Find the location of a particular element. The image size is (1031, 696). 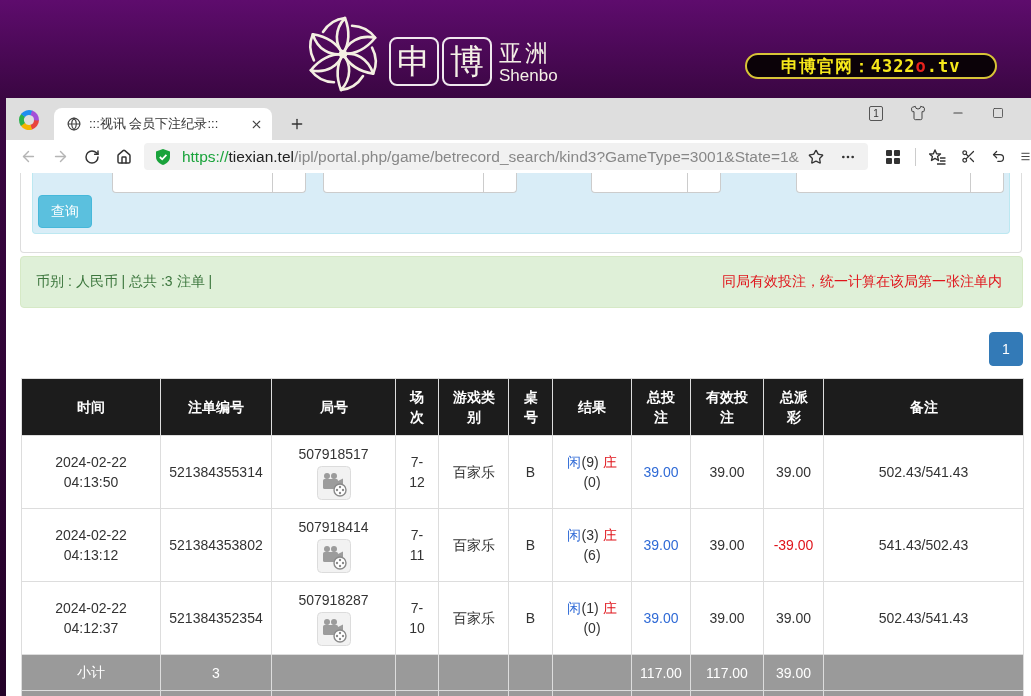

column-header: 备注 is located at coordinates (923, 407).